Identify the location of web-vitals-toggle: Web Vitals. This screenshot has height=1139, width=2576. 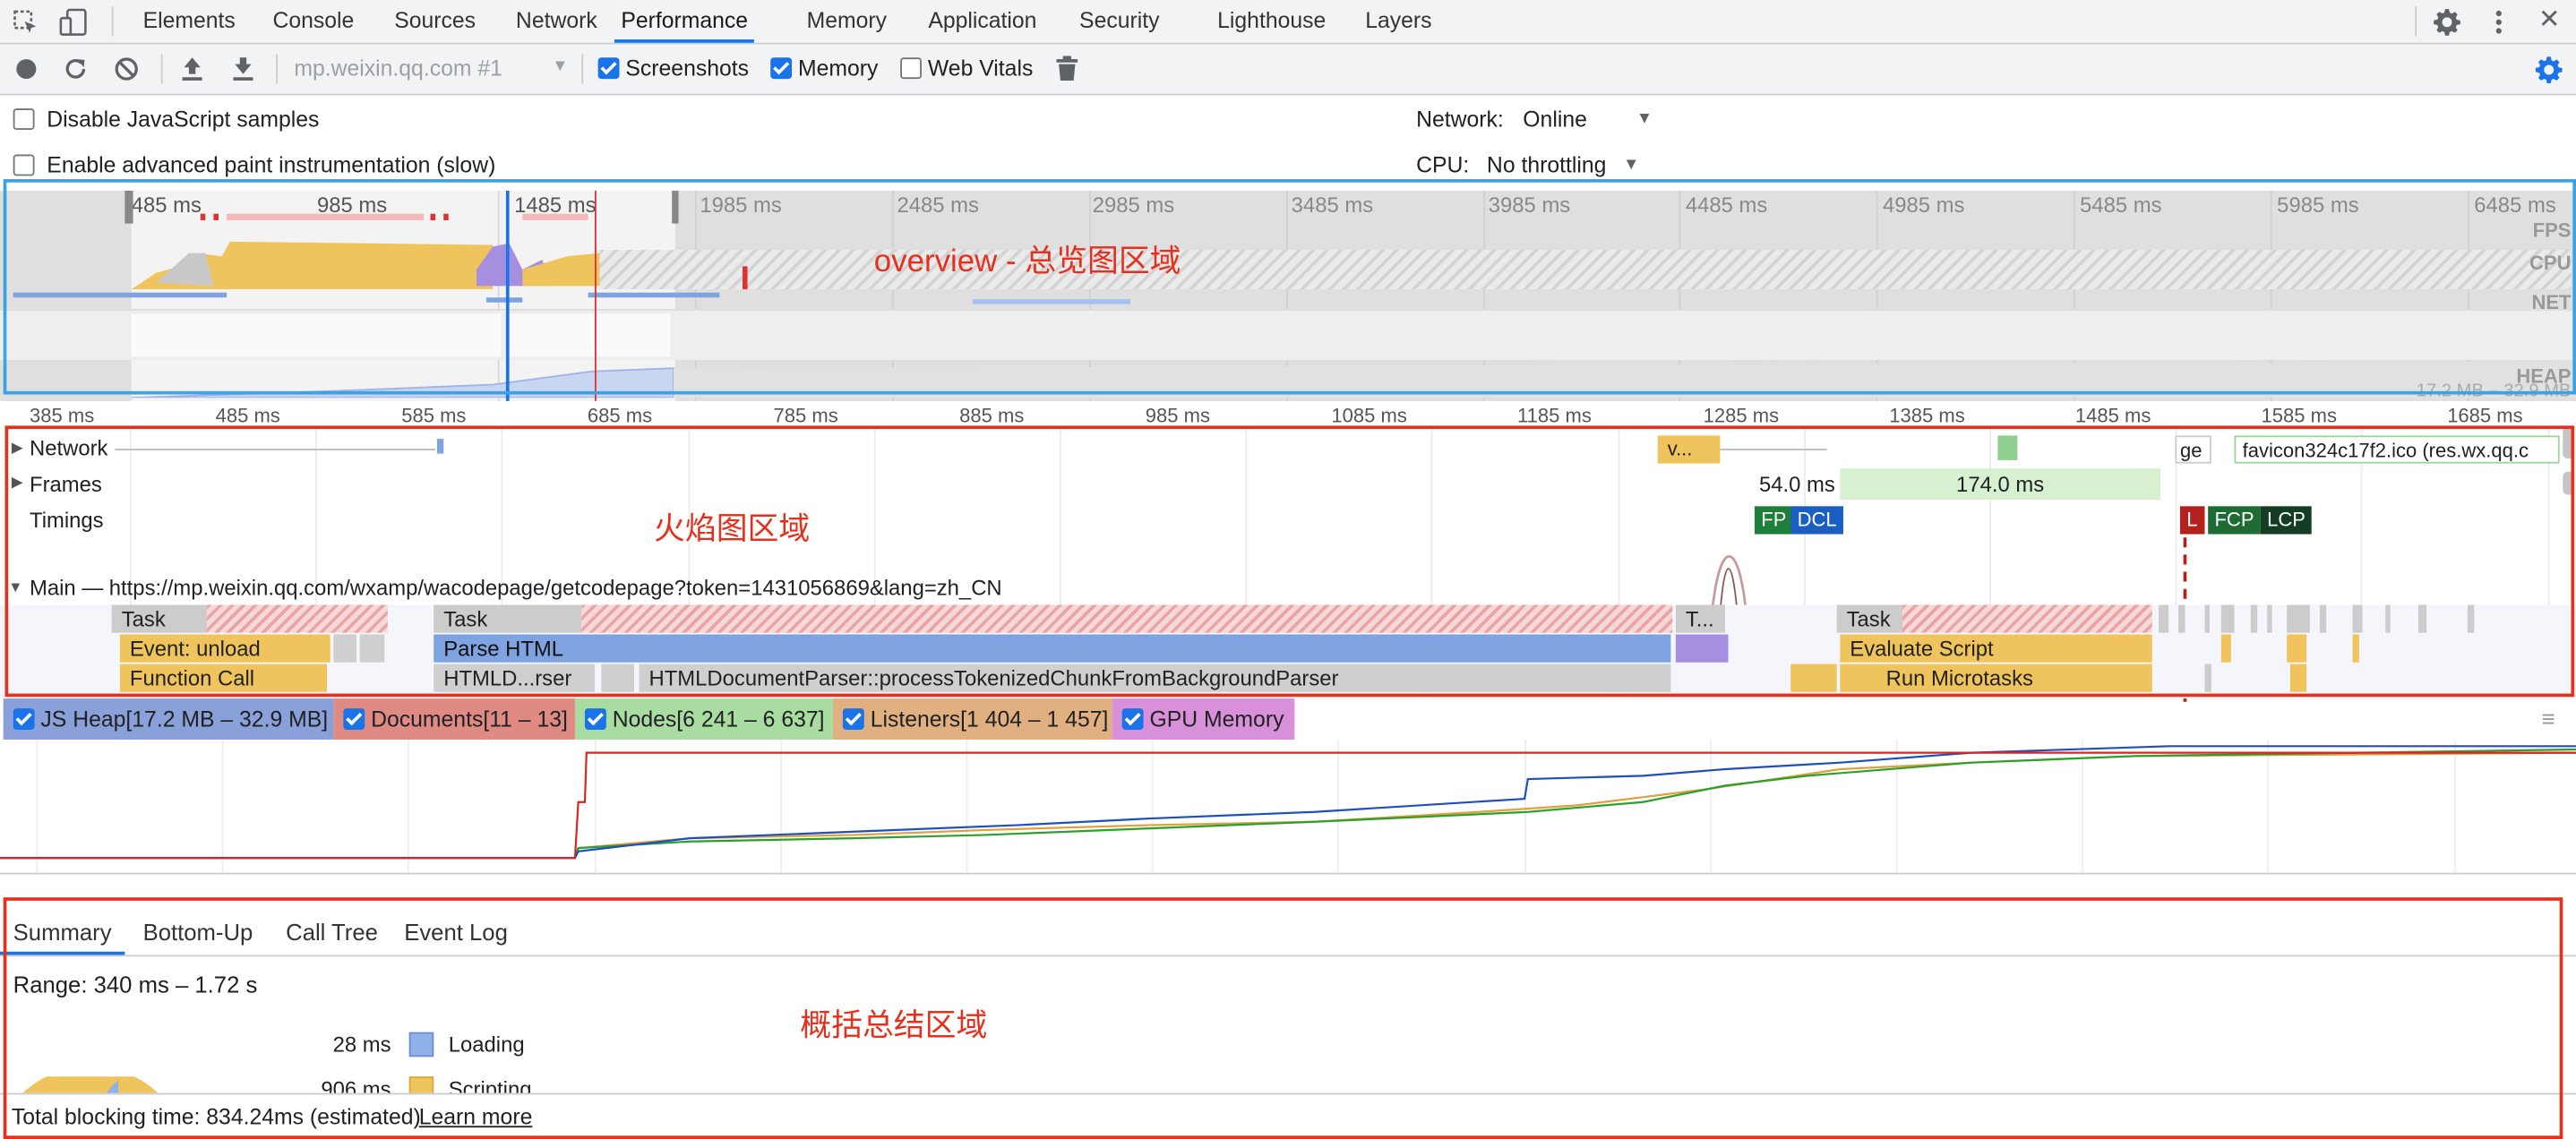
(966, 69).